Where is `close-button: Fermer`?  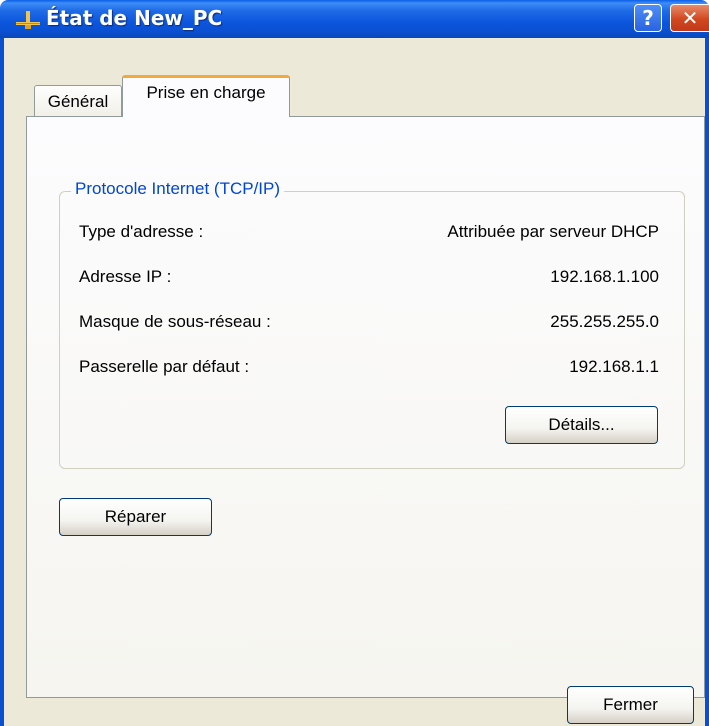
close-button: Fermer is located at coordinates (630, 705).